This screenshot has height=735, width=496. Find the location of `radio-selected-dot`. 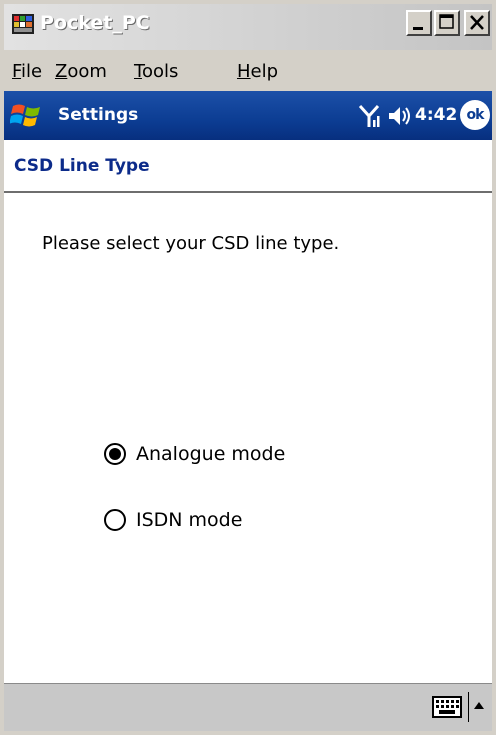

radio-selected-dot is located at coordinates (115, 454).